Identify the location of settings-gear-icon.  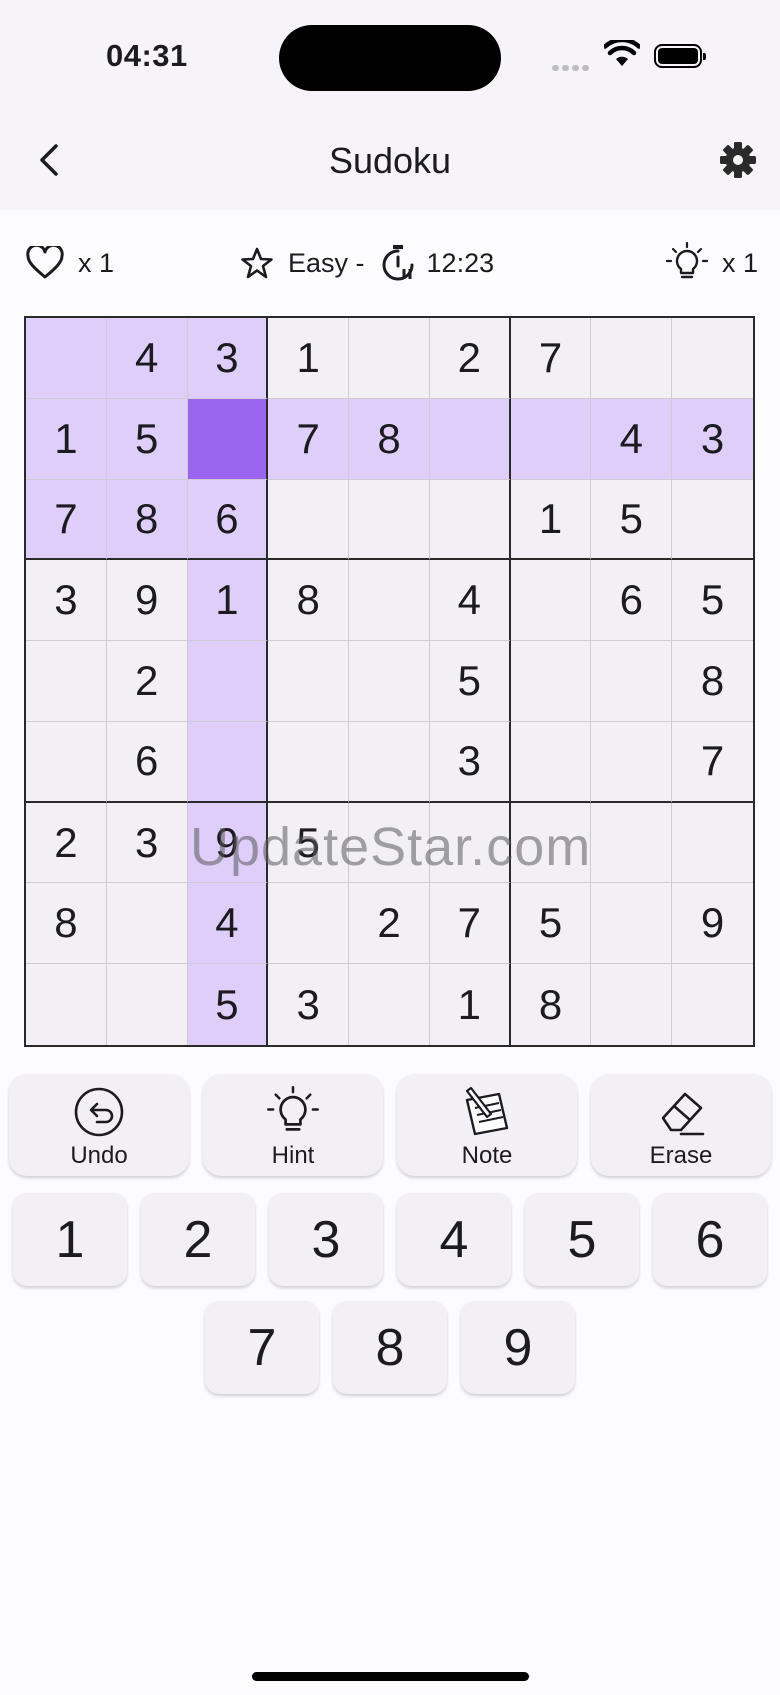
(738, 160).